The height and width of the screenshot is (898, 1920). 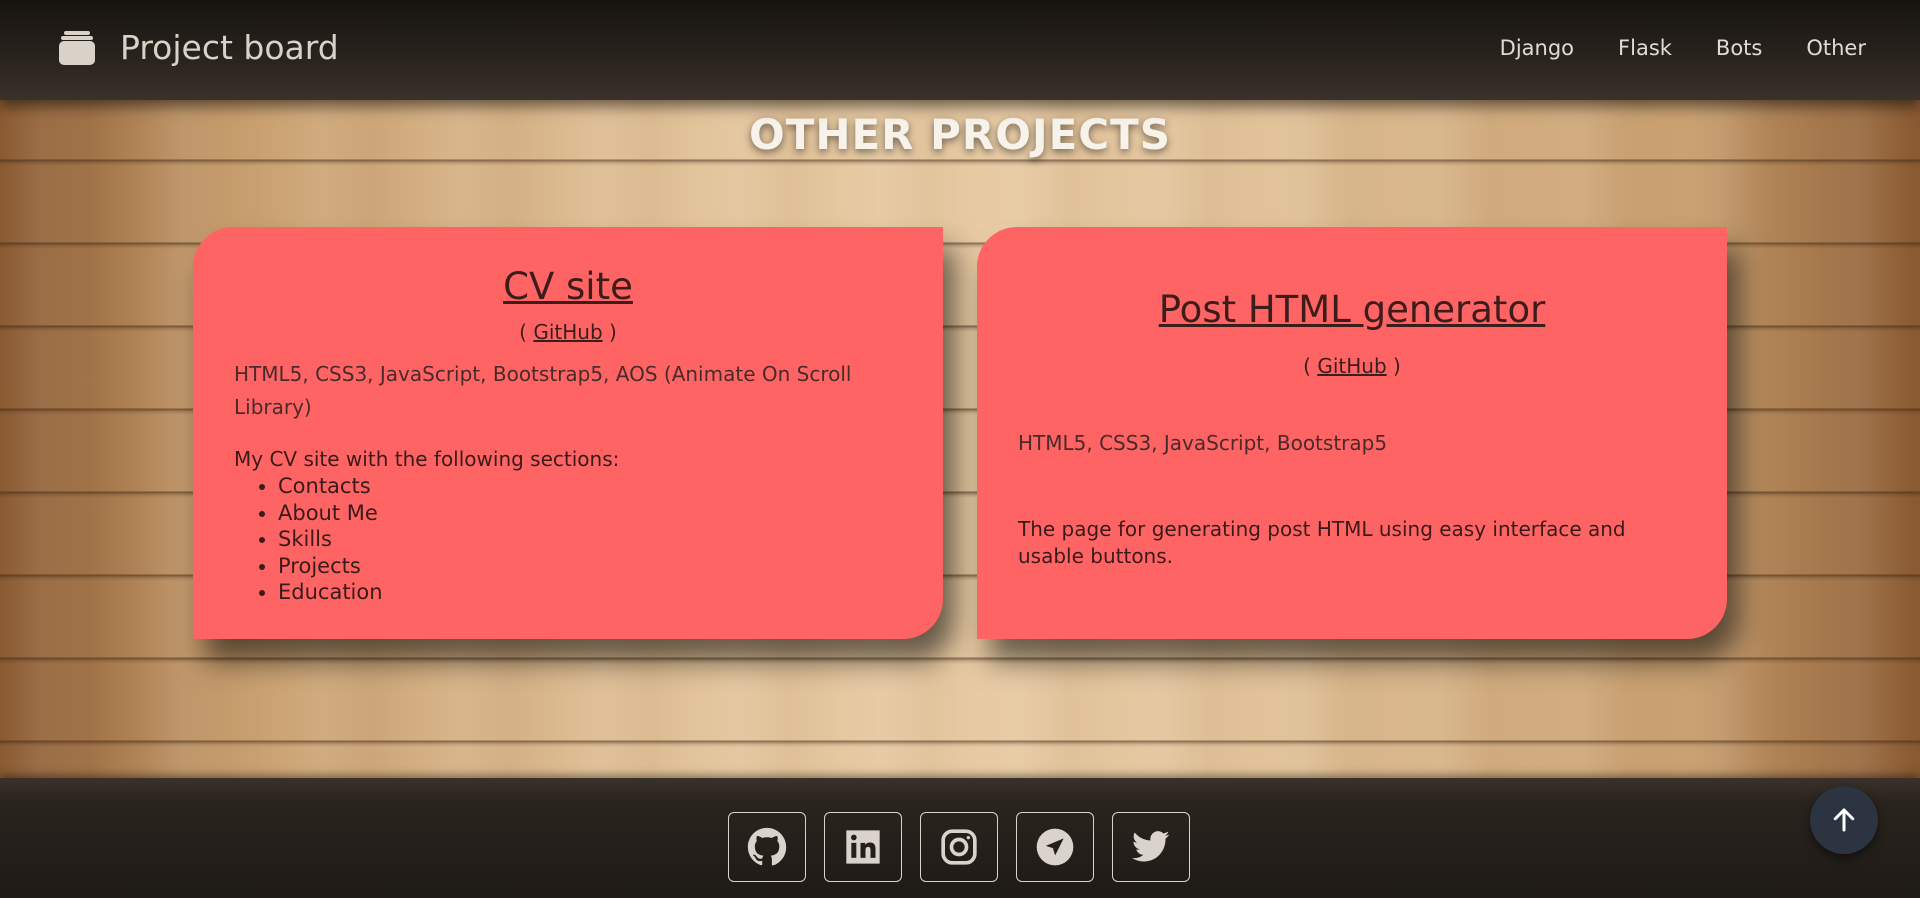 I want to click on scroll-to-top-button, so click(x=1844, y=820).